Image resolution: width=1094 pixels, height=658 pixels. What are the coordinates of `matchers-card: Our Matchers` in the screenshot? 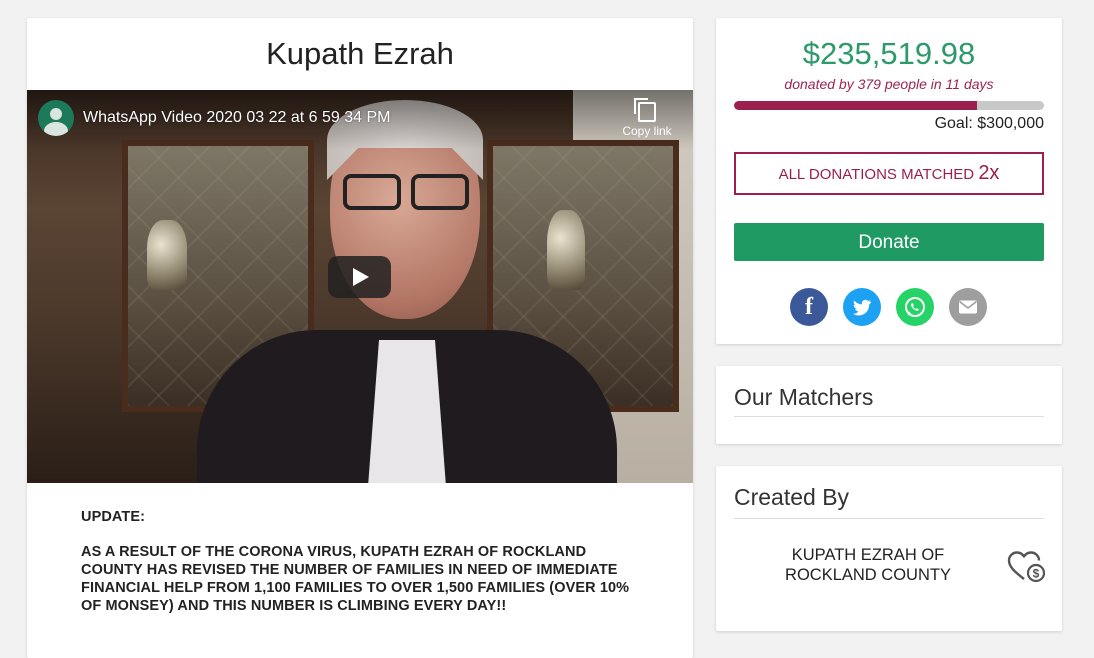 It's located at (889, 405).